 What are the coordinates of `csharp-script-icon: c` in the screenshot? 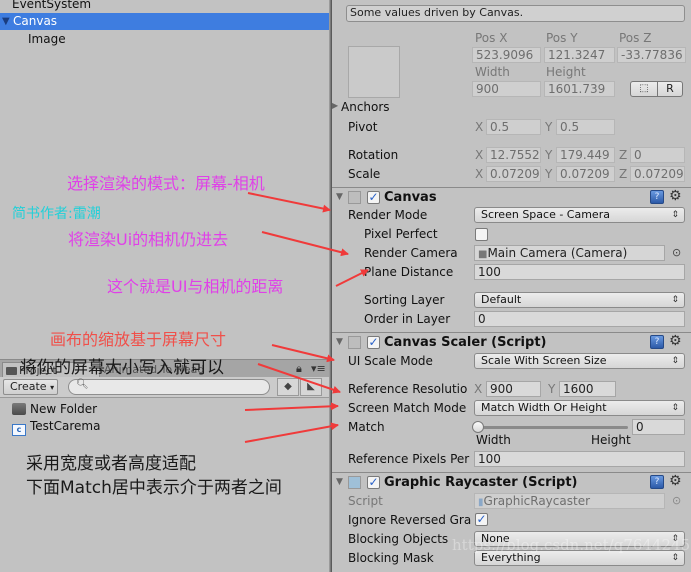 It's located at (19, 430).